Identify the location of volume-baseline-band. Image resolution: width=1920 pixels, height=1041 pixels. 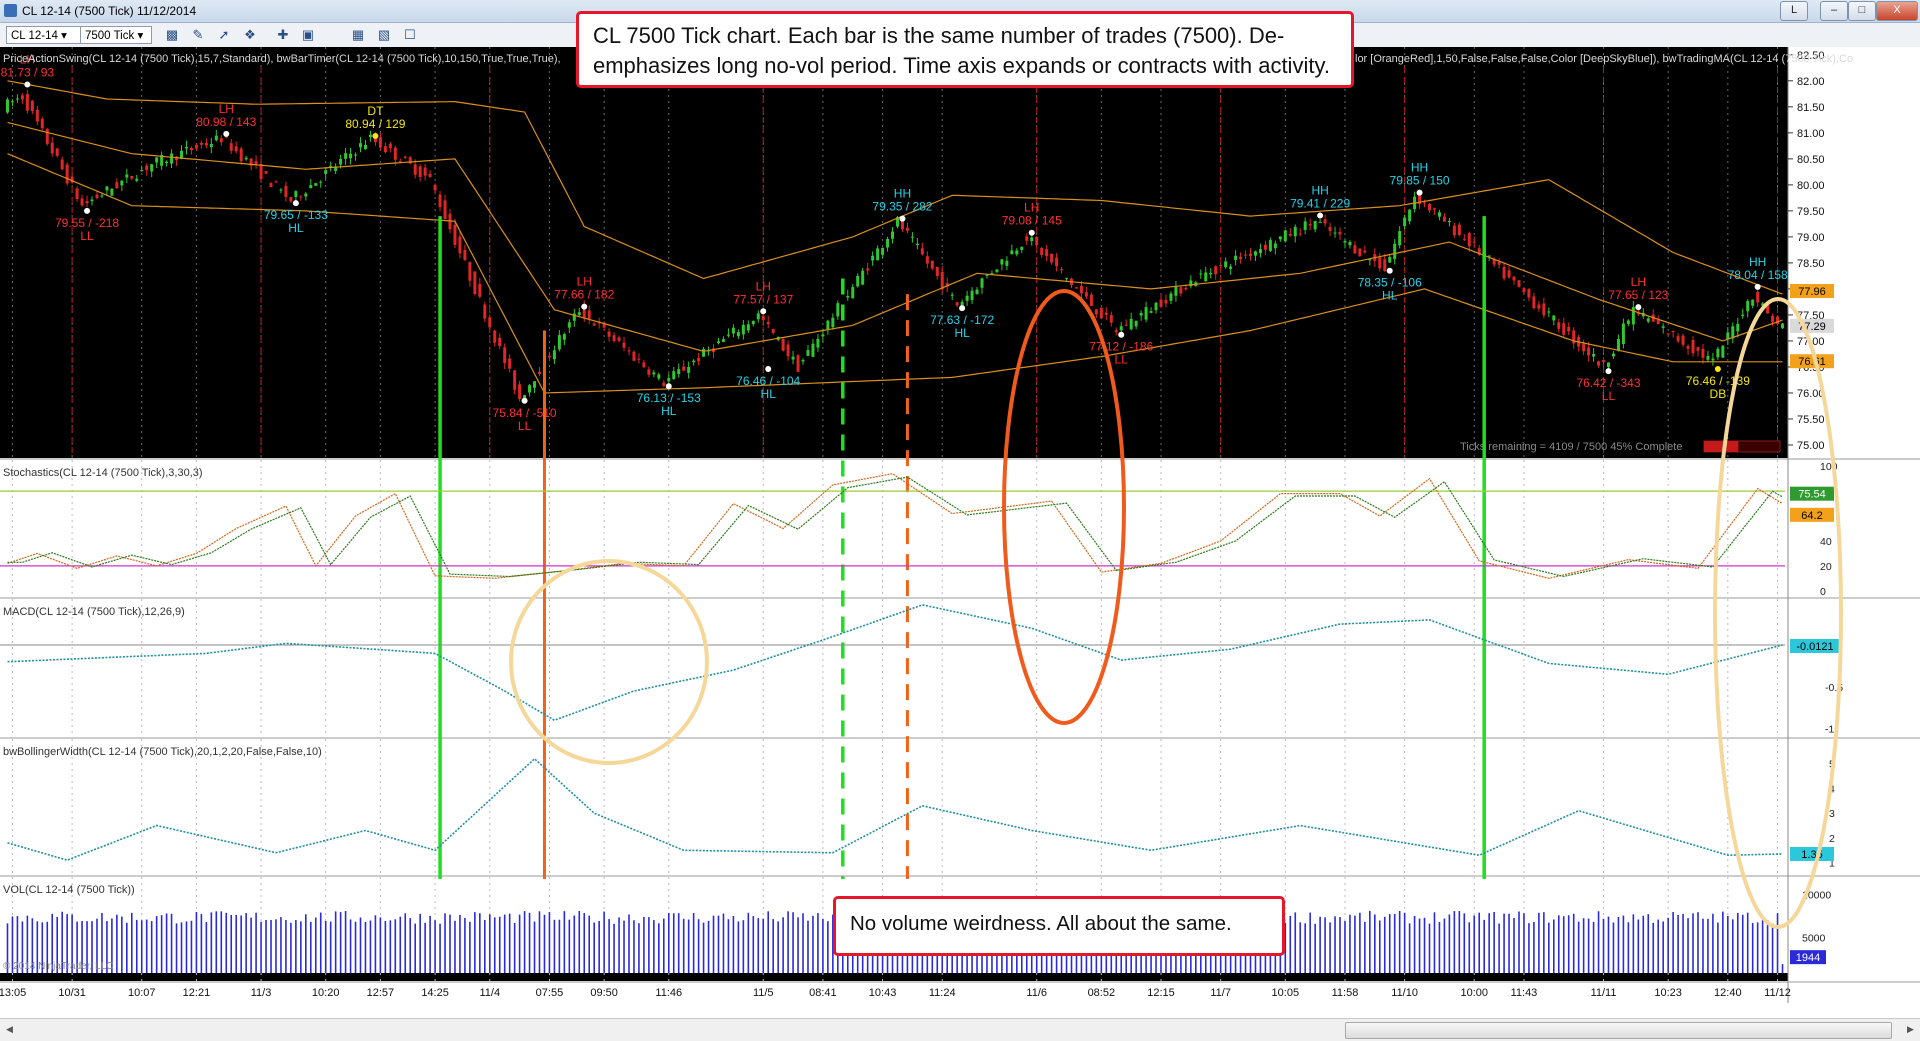
(894, 977).